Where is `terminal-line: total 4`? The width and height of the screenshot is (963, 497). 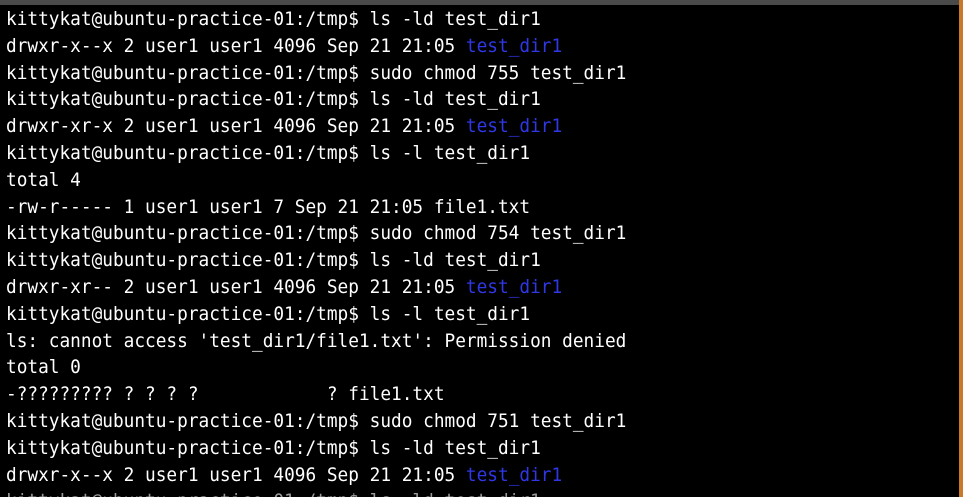
terminal-line: total 4 is located at coordinates (43, 180).